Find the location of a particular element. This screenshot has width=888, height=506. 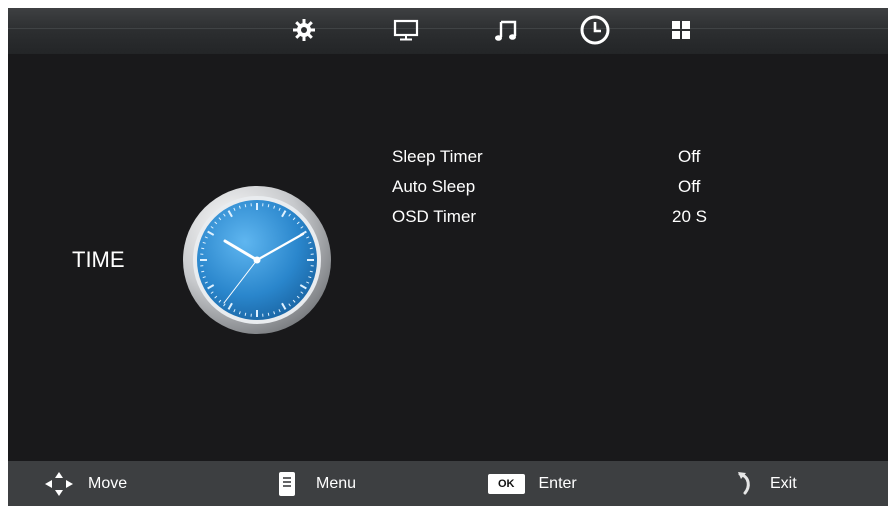

tab-picture-settings is located at coordinates (304, 30).